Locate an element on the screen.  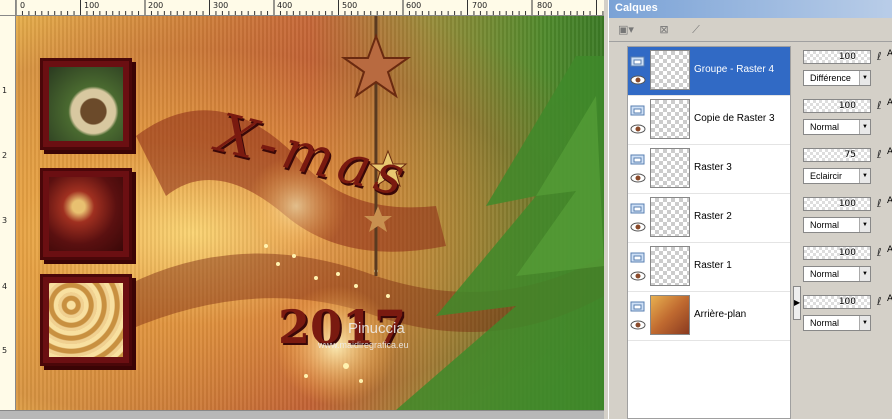
horizontal-scrollbar is located at coordinates (302, 414).